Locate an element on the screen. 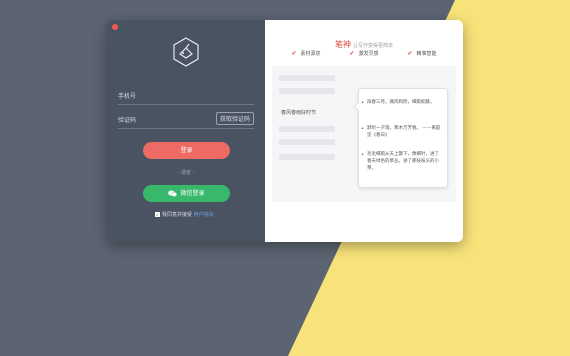 Image resolution: width=570 pixels, height=356 pixels. or-divider: - 或者 - is located at coordinates (186, 173).